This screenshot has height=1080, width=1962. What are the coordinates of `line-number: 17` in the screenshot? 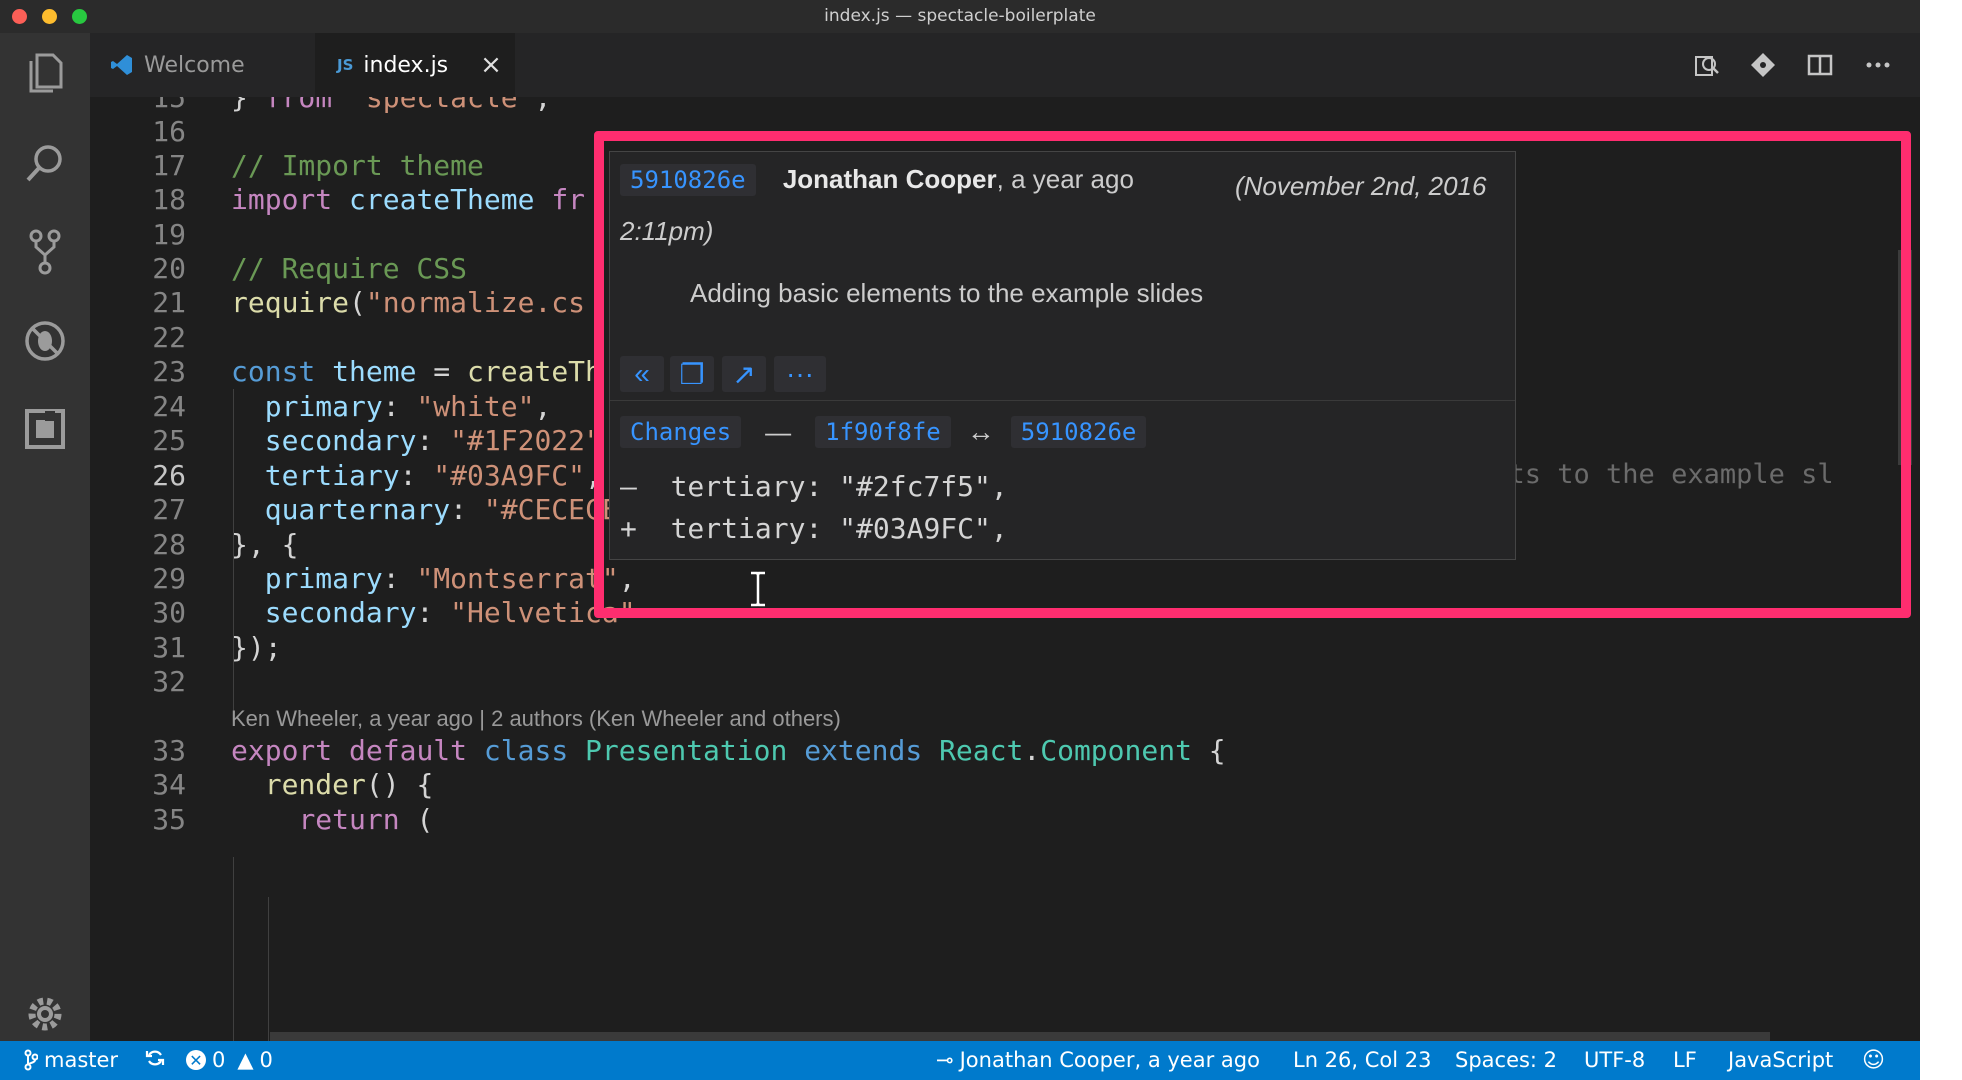 It's located at (169, 165).